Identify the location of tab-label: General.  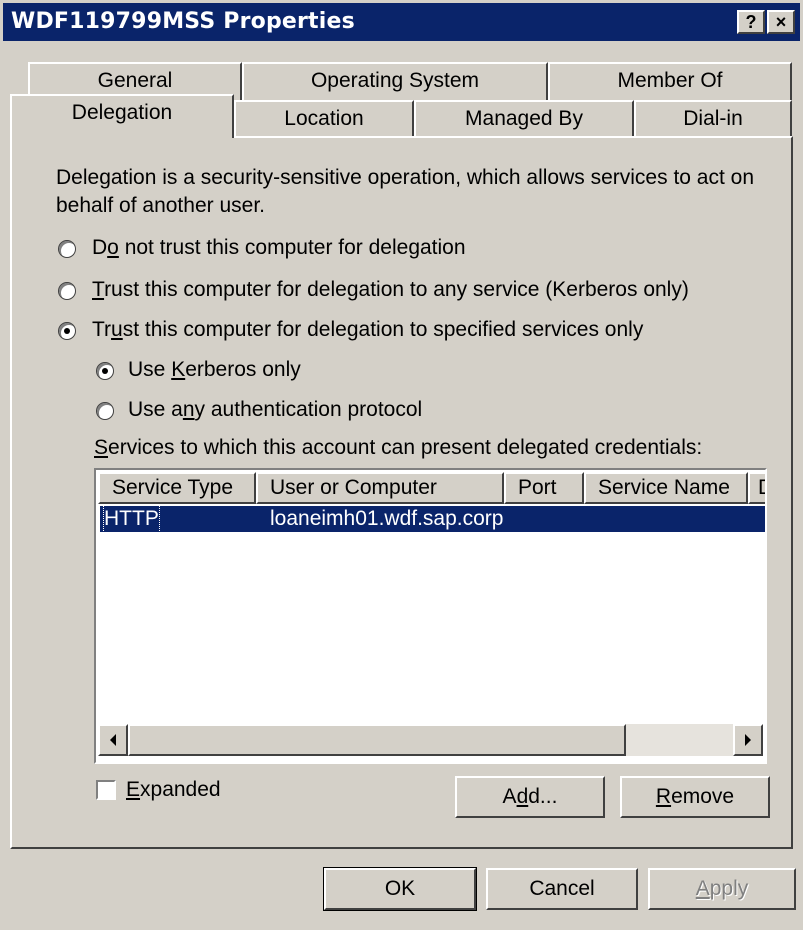
(135, 80).